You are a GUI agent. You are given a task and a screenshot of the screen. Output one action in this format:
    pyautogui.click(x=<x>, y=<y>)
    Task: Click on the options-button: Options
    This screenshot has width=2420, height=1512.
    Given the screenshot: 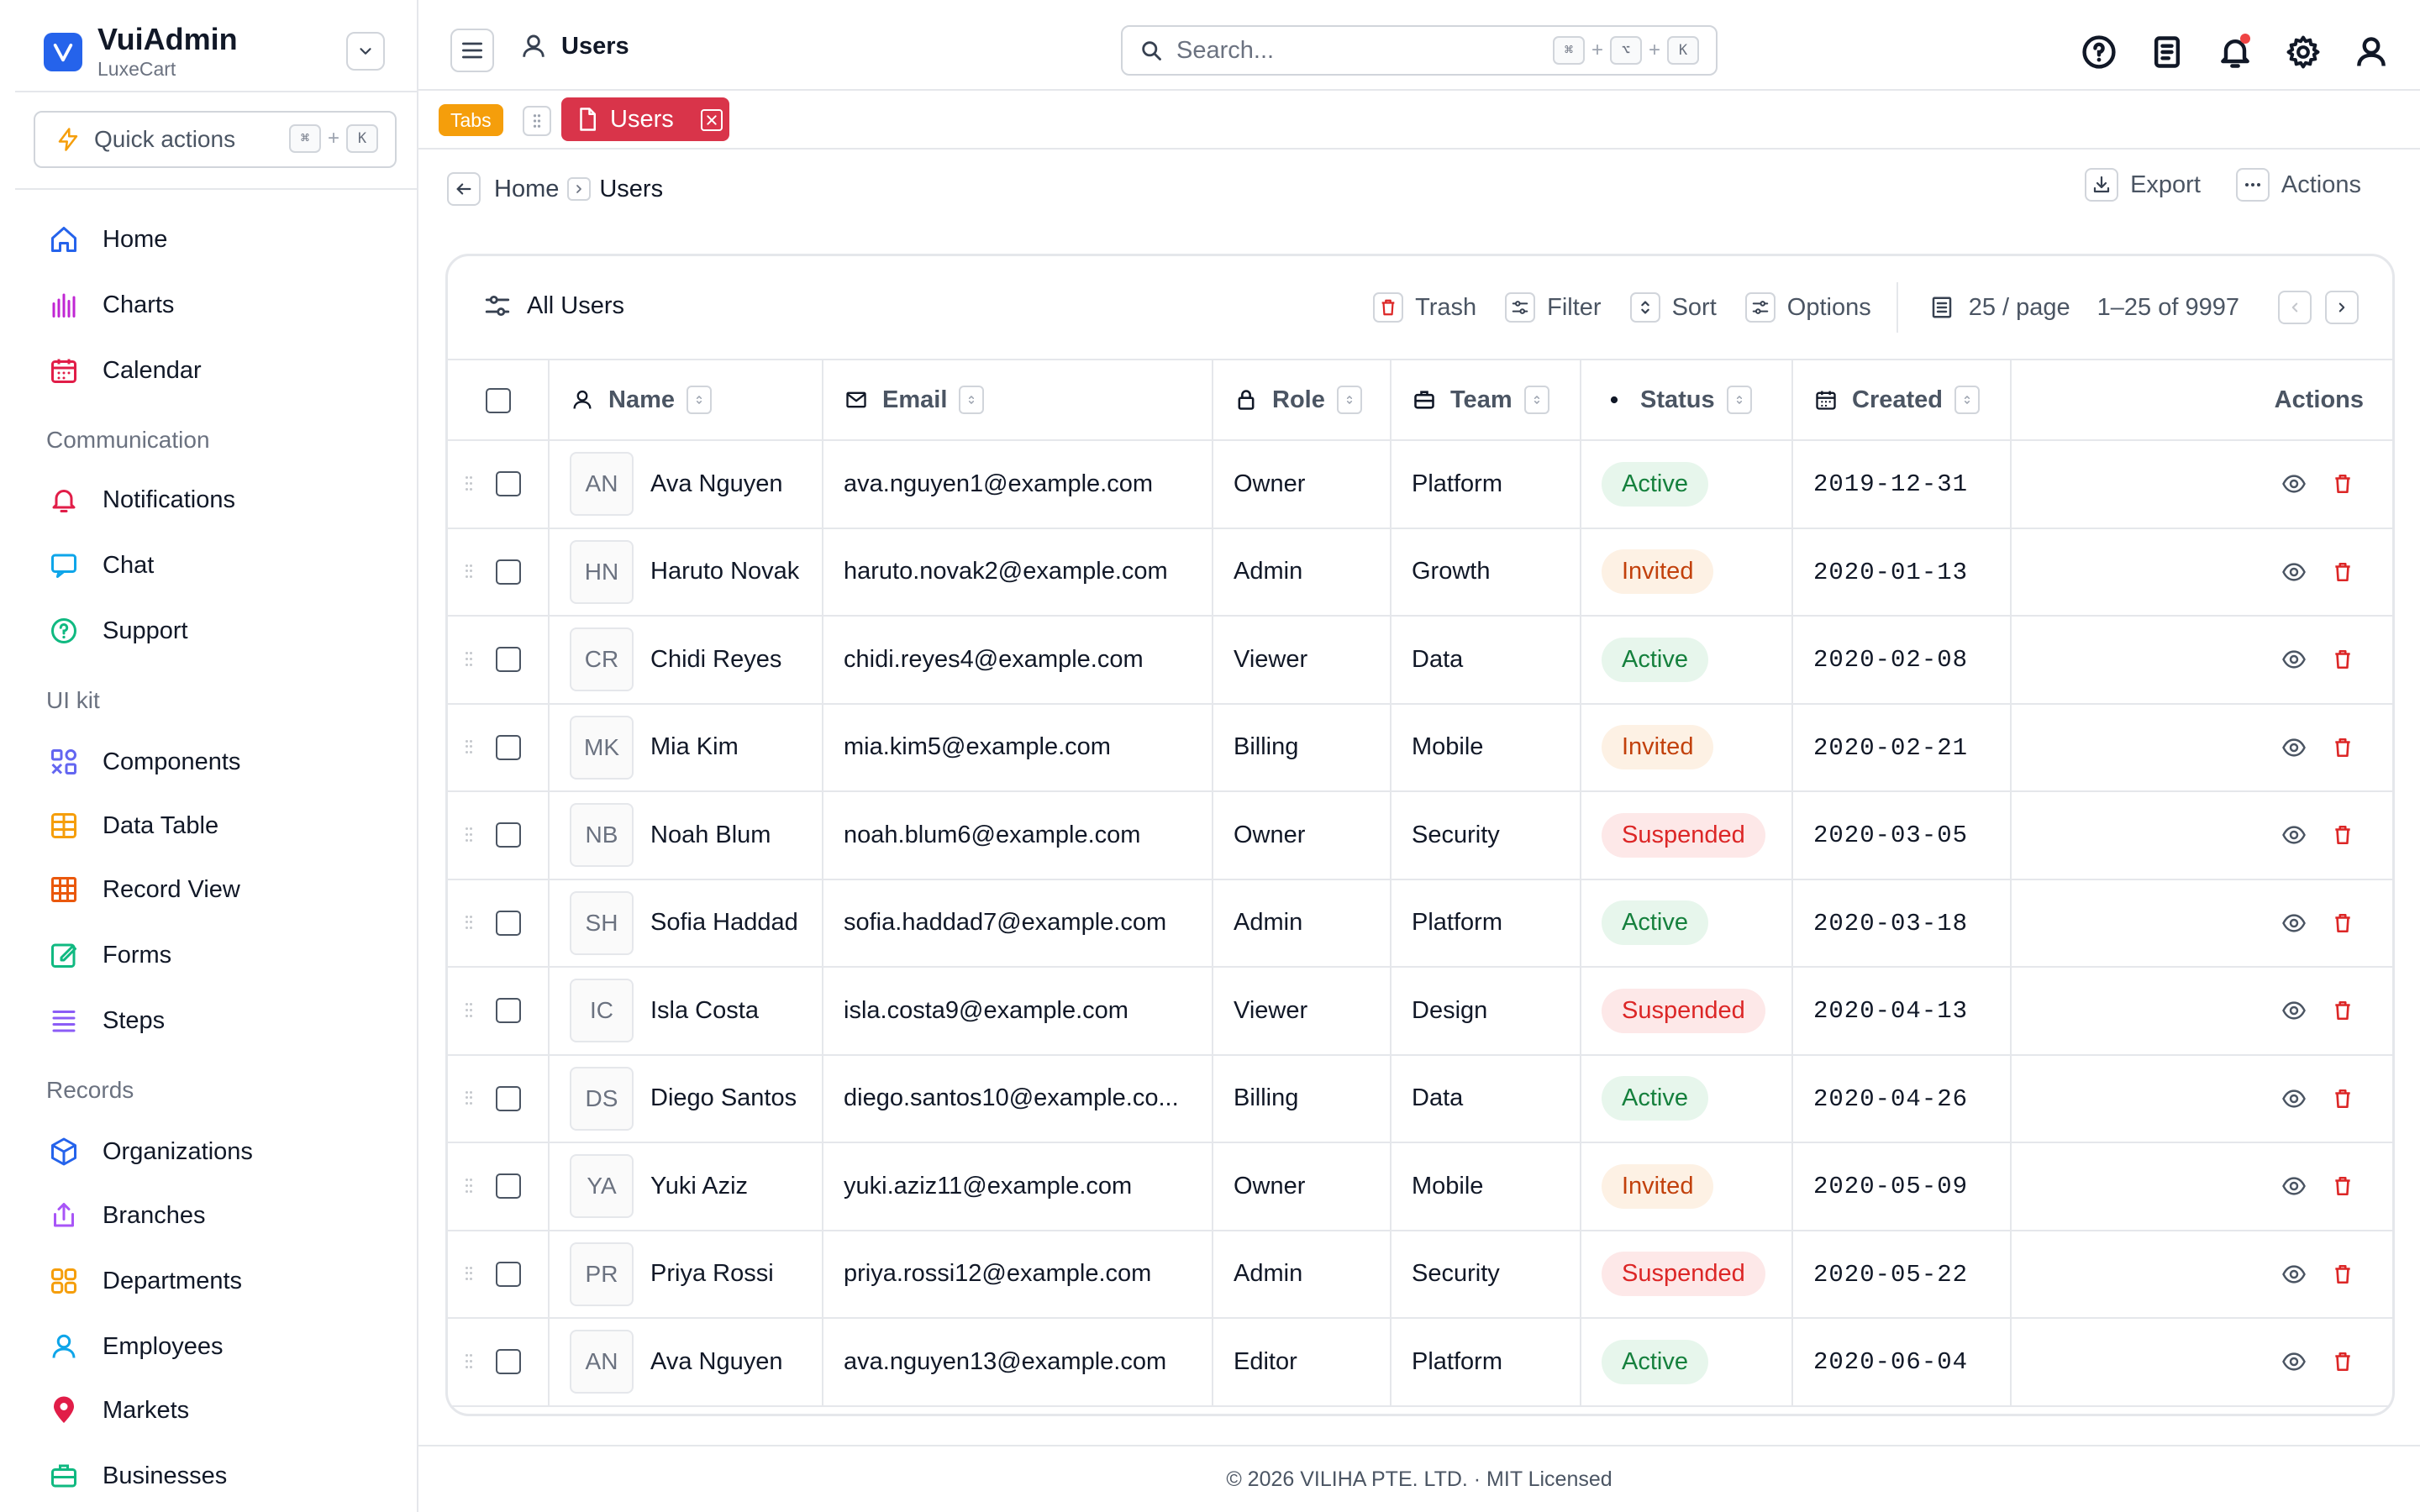 What is the action you would take?
    pyautogui.click(x=1807, y=307)
    